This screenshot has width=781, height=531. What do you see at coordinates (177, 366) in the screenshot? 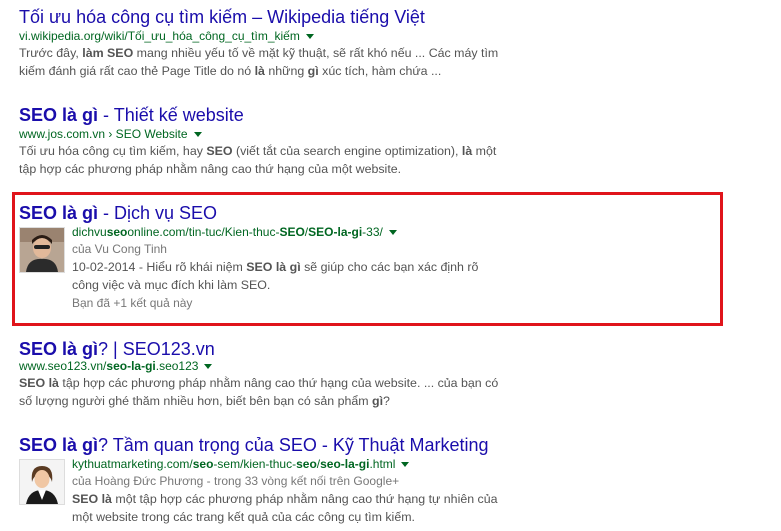
I see `text: .seo123` at bounding box center [177, 366].